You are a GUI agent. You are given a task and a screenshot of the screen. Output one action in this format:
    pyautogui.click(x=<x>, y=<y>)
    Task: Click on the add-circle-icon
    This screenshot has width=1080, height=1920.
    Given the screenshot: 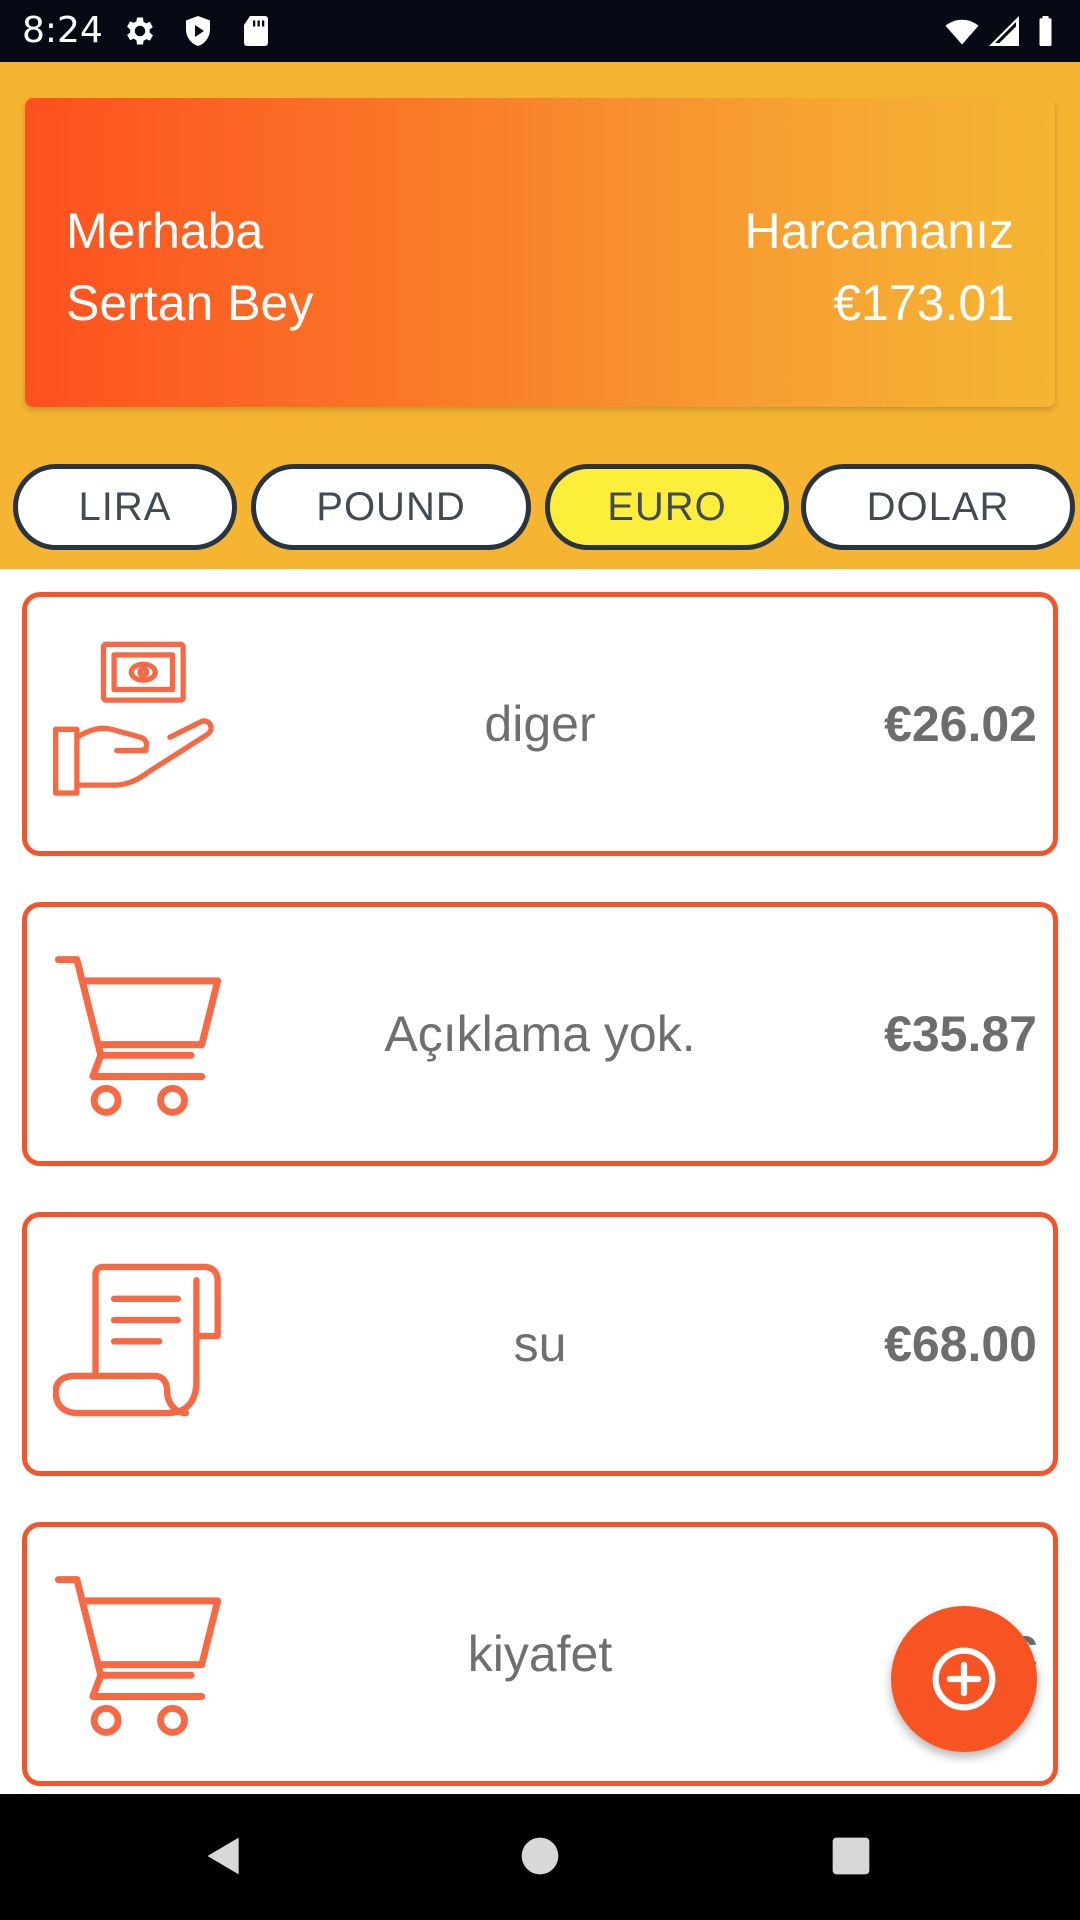 What is the action you would take?
    pyautogui.click(x=964, y=1679)
    